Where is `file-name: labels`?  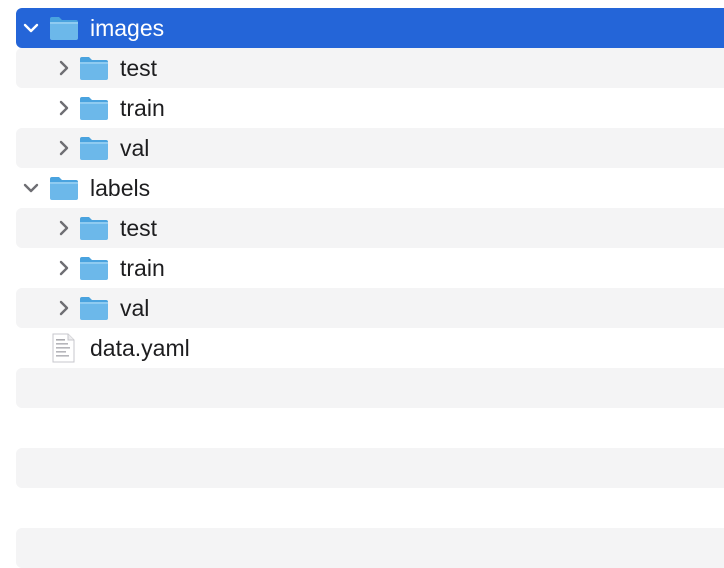 file-name: labels is located at coordinates (120, 188).